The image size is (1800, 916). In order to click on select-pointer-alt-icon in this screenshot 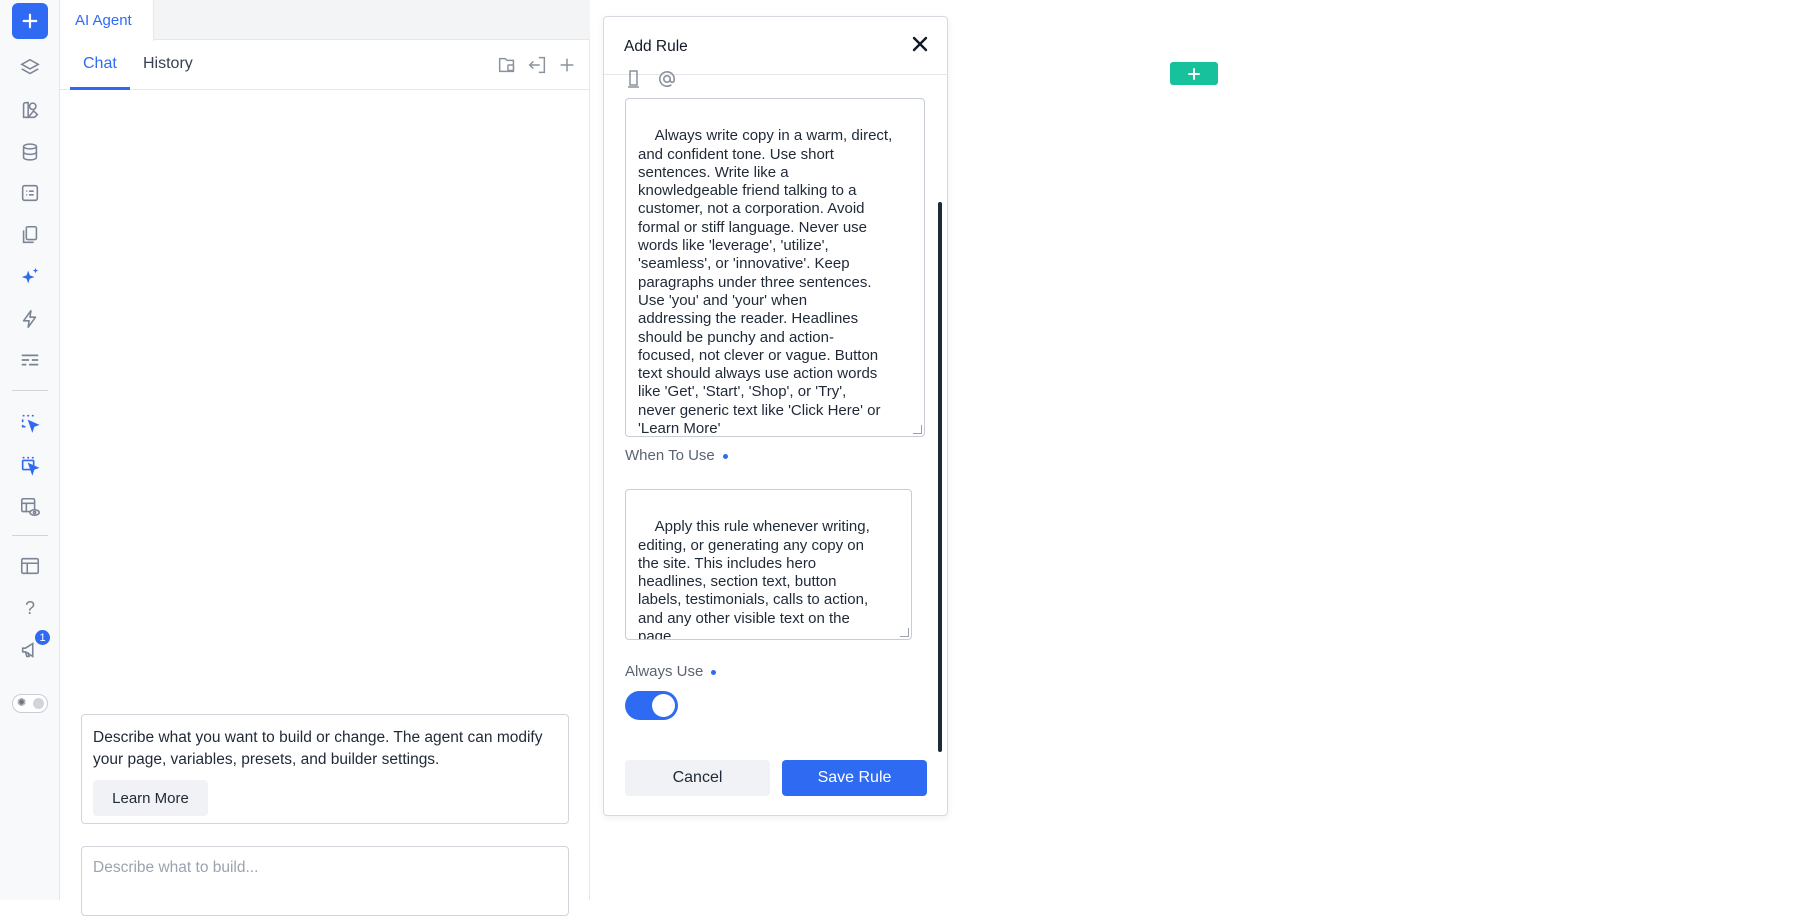, I will do `click(30, 465)`.